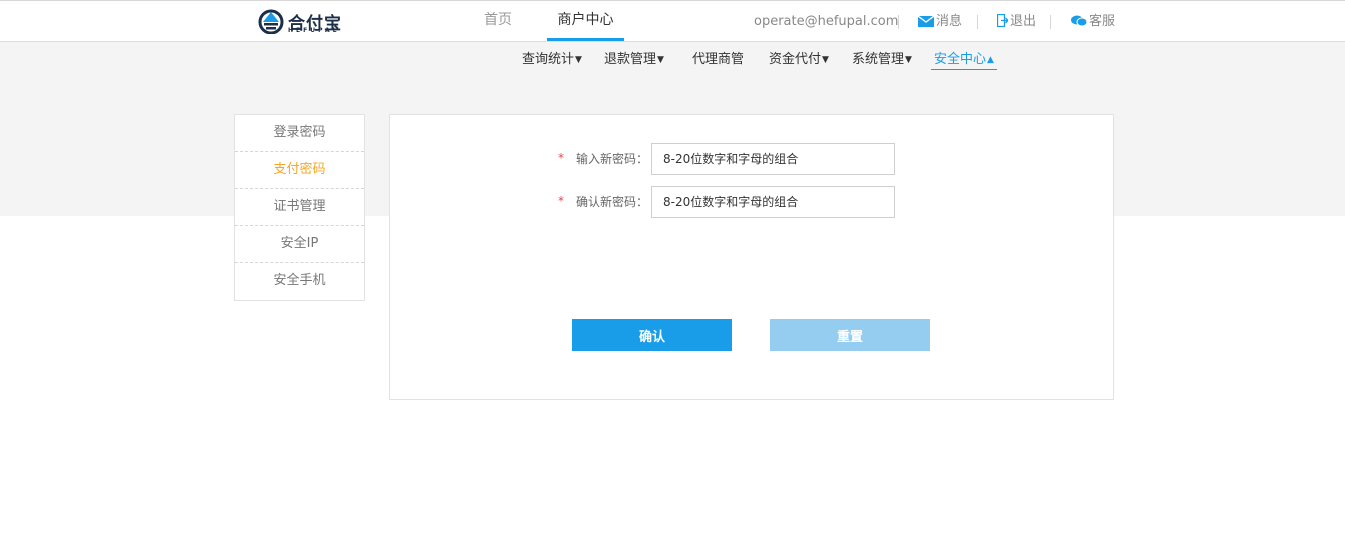 The height and width of the screenshot is (545, 1345). What do you see at coordinates (850, 335) in the screenshot?
I see `reset-button: 重置` at bounding box center [850, 335].